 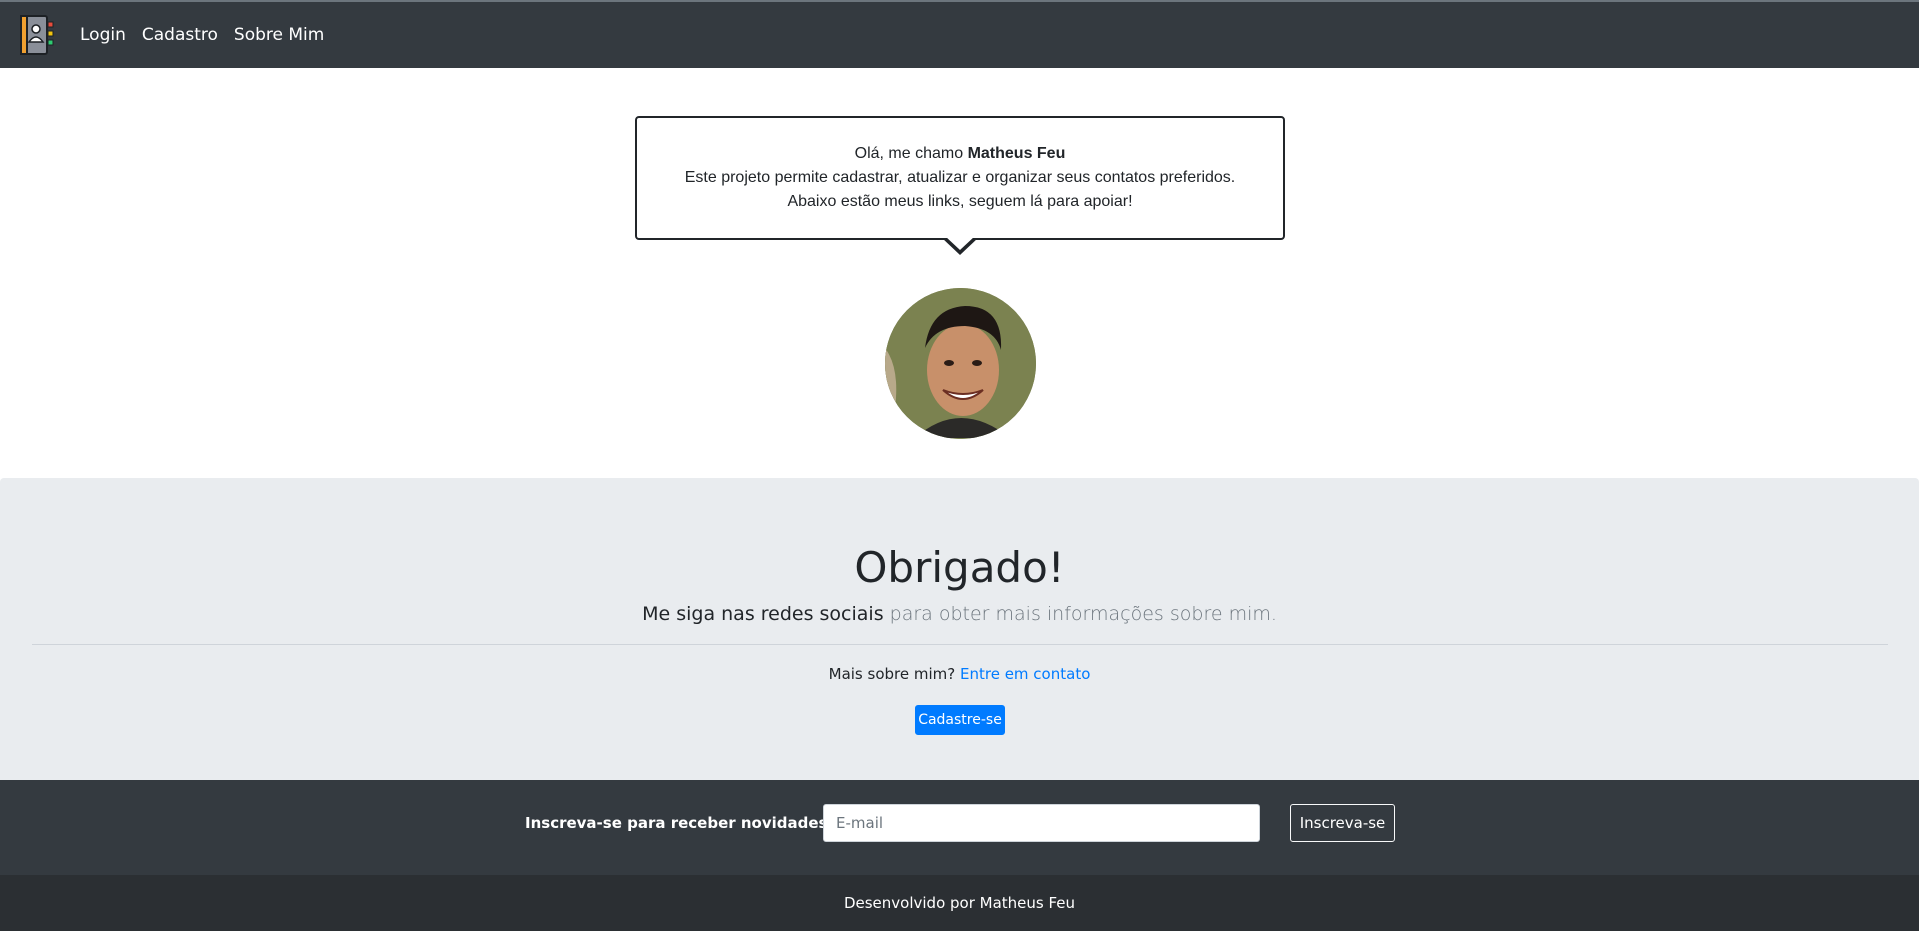 I want to click on email-input, so click(x=1041, y=823).